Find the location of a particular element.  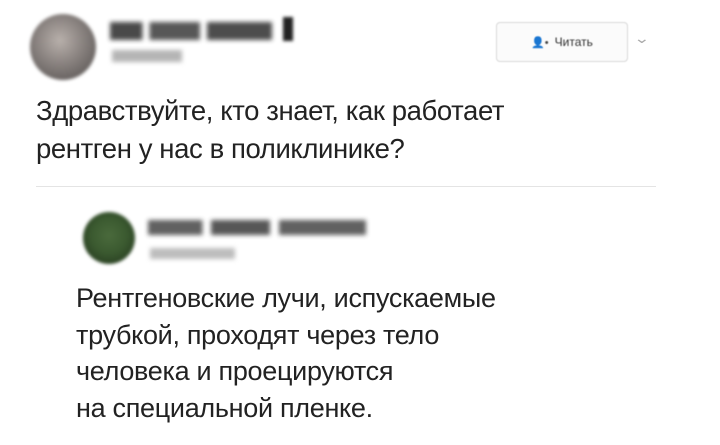

tweet-text-line: рентген у нас в поликлинике? is located at coordinates (220, 148).